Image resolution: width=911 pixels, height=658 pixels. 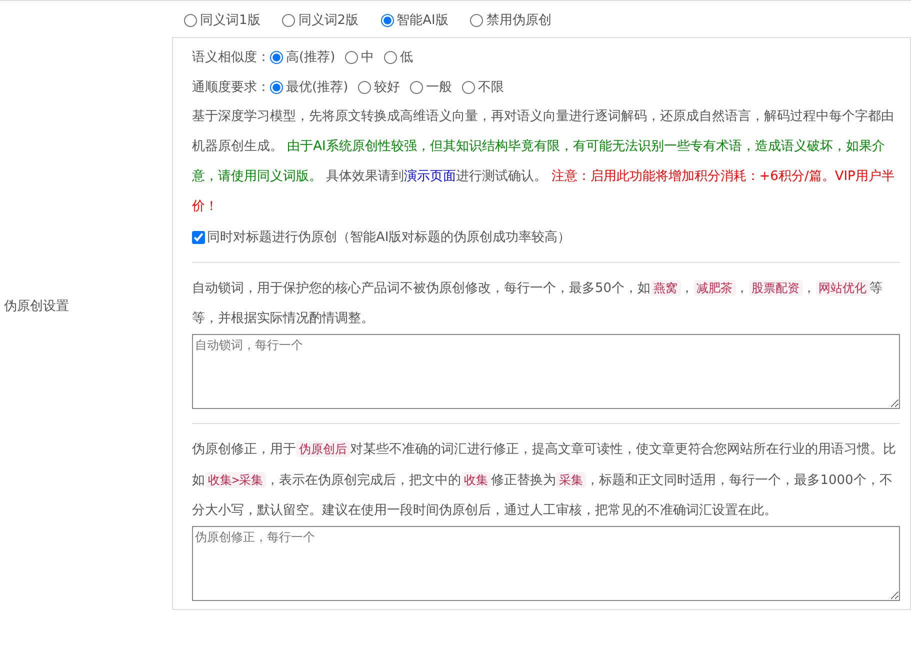 What do you see at coordinates (36, 306) in the screenshot?
I see `settings-label: 伪原创设置` at bounding box center [36, 306].